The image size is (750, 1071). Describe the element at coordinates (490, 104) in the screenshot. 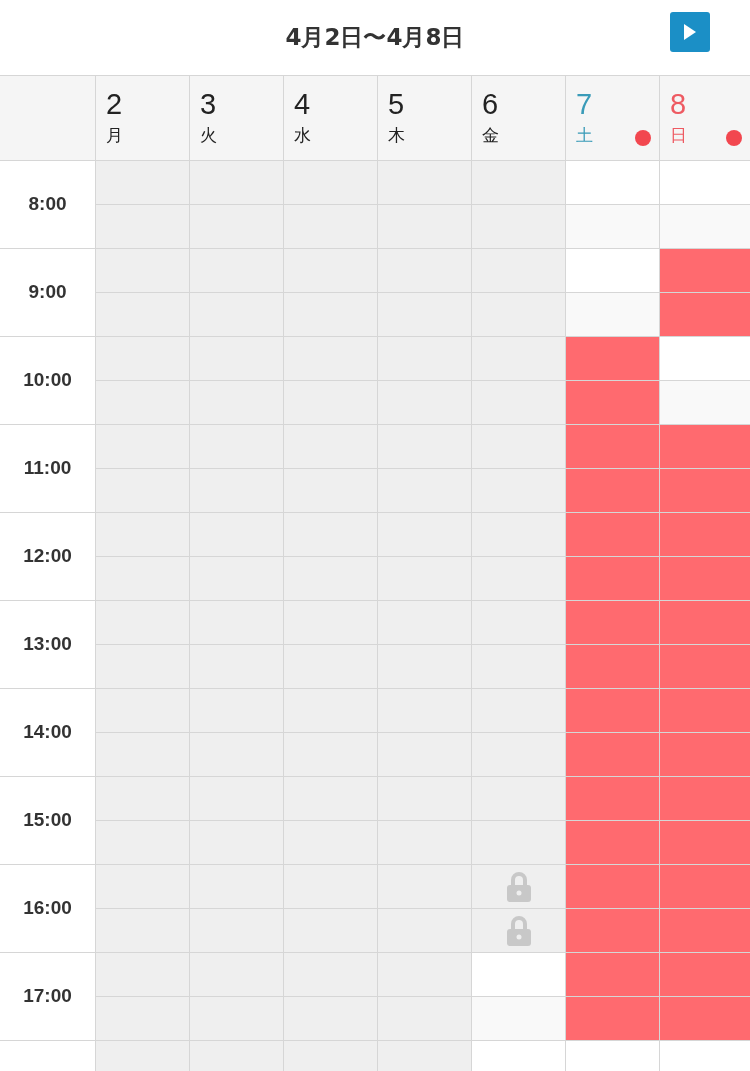

I see `day-number: 6` at that location.